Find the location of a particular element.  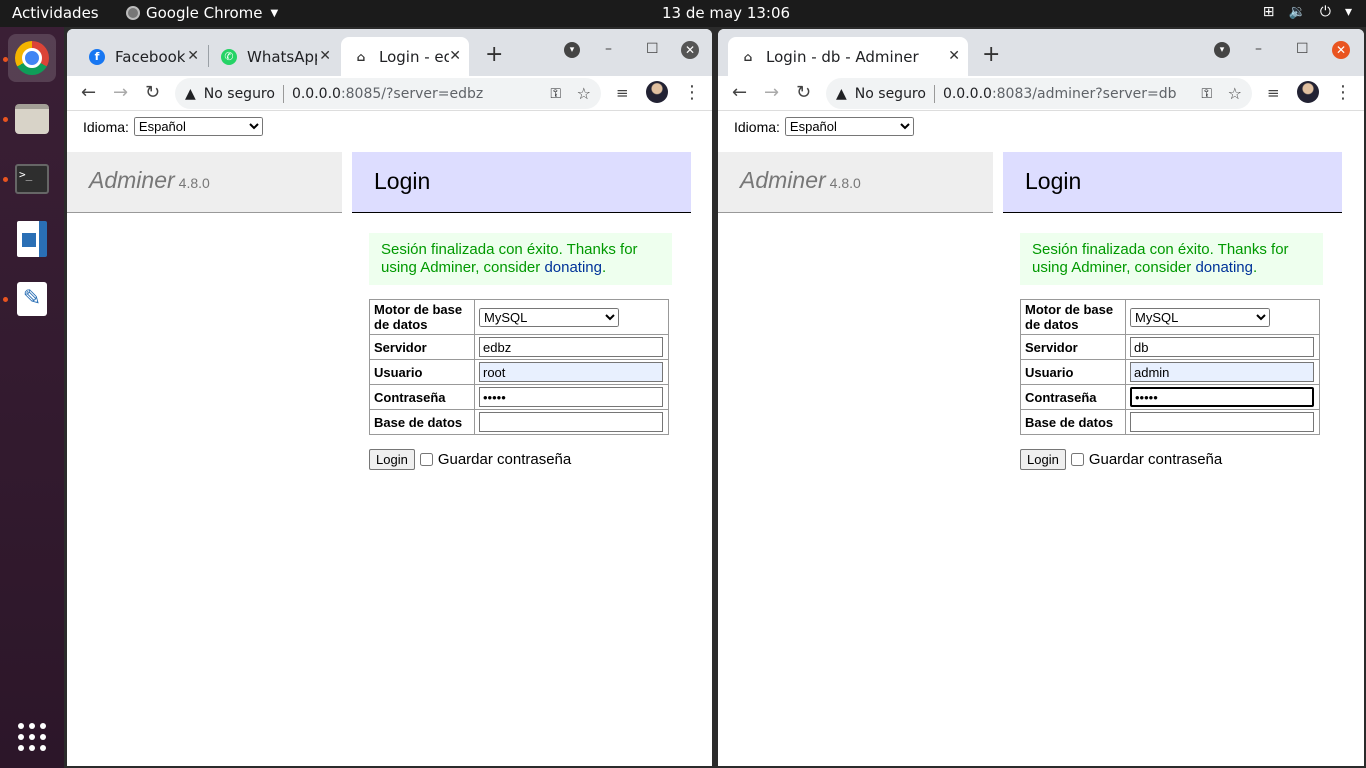

password-label: Contraseña is located at coordinates (422, 397).